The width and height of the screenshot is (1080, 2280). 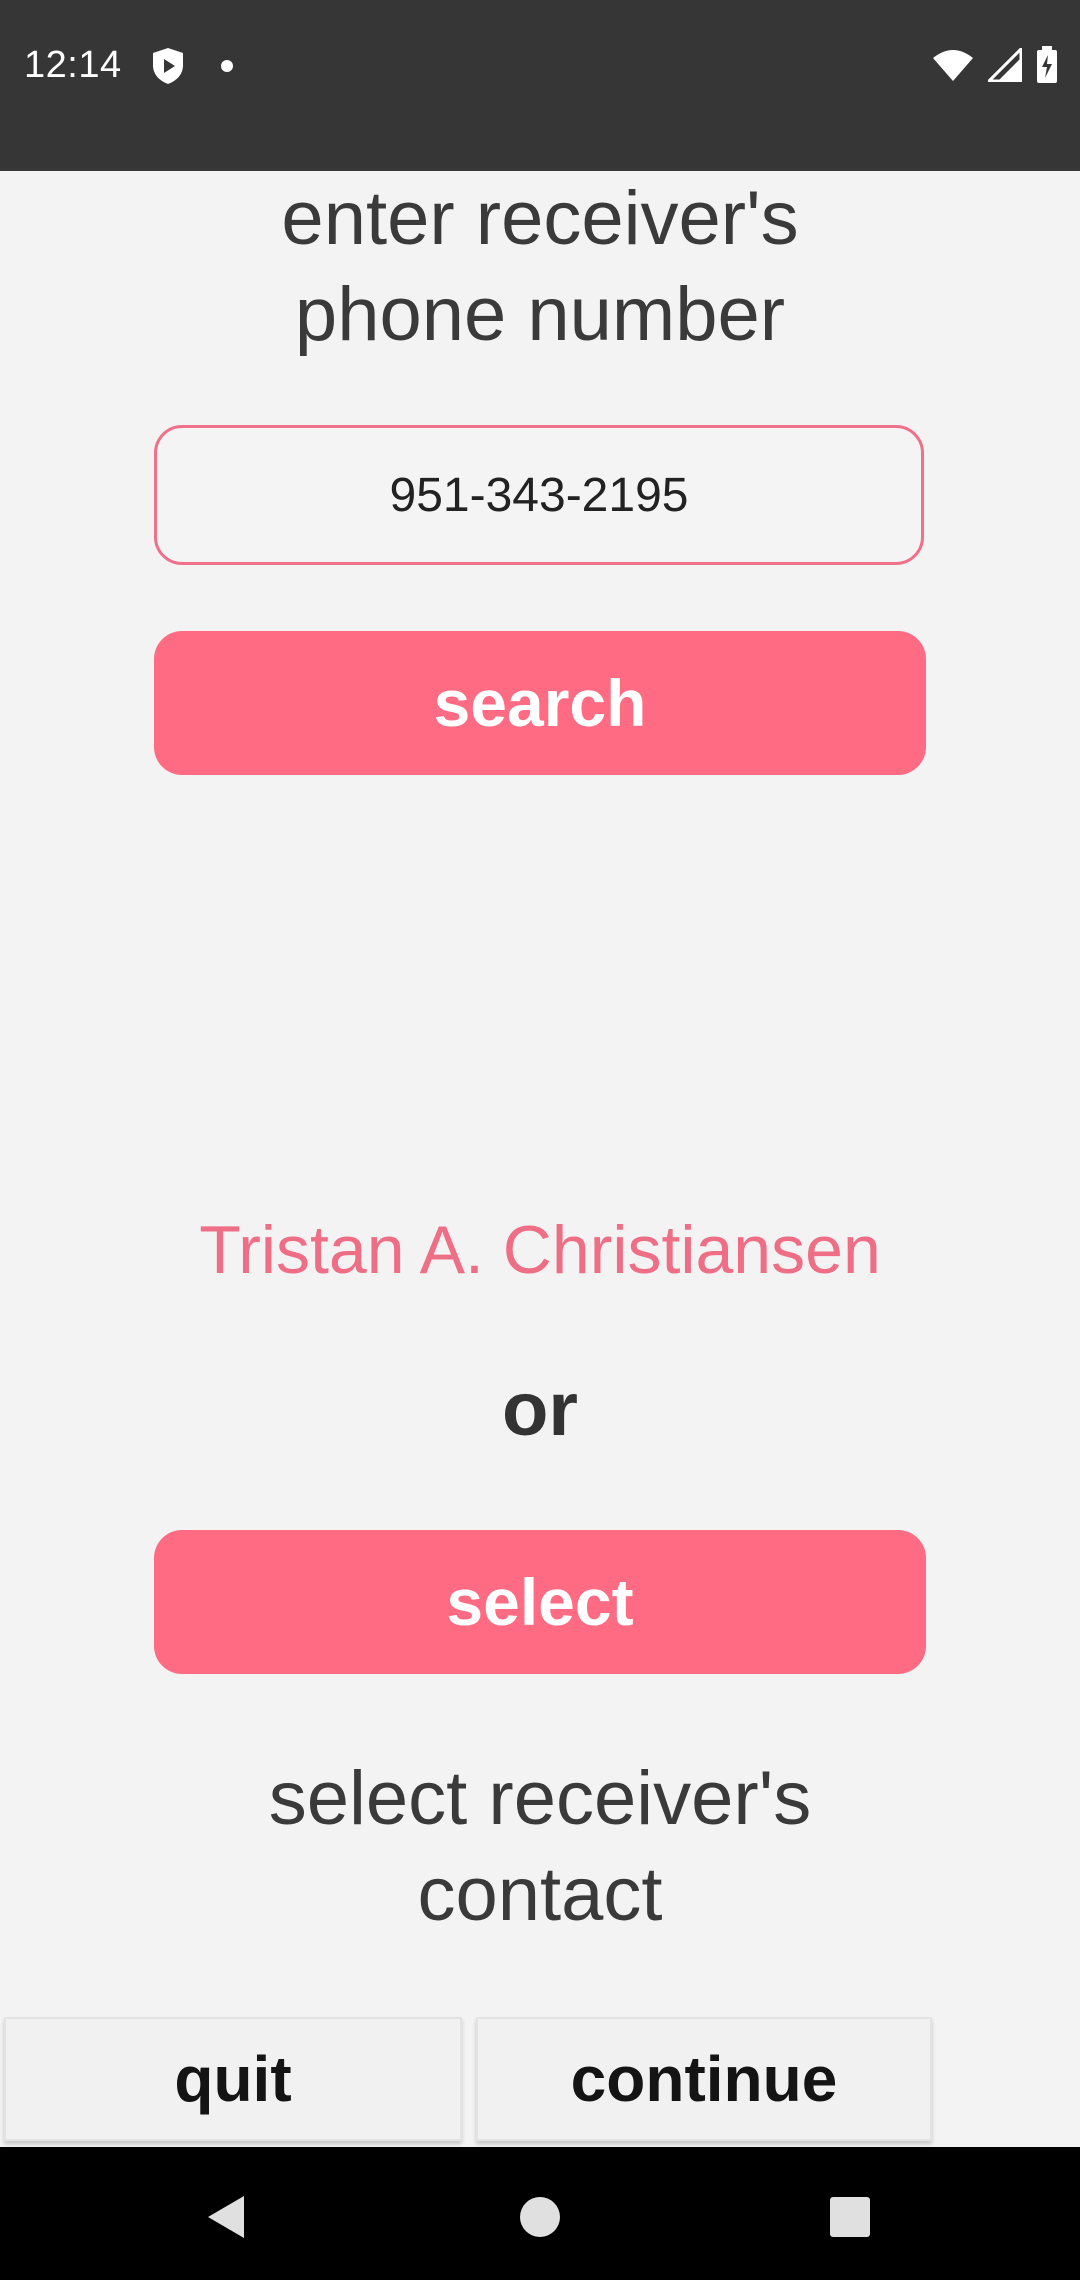 I want to click on receiver-name: Tristan A. Christiansen, so click(x=540, y=1250).